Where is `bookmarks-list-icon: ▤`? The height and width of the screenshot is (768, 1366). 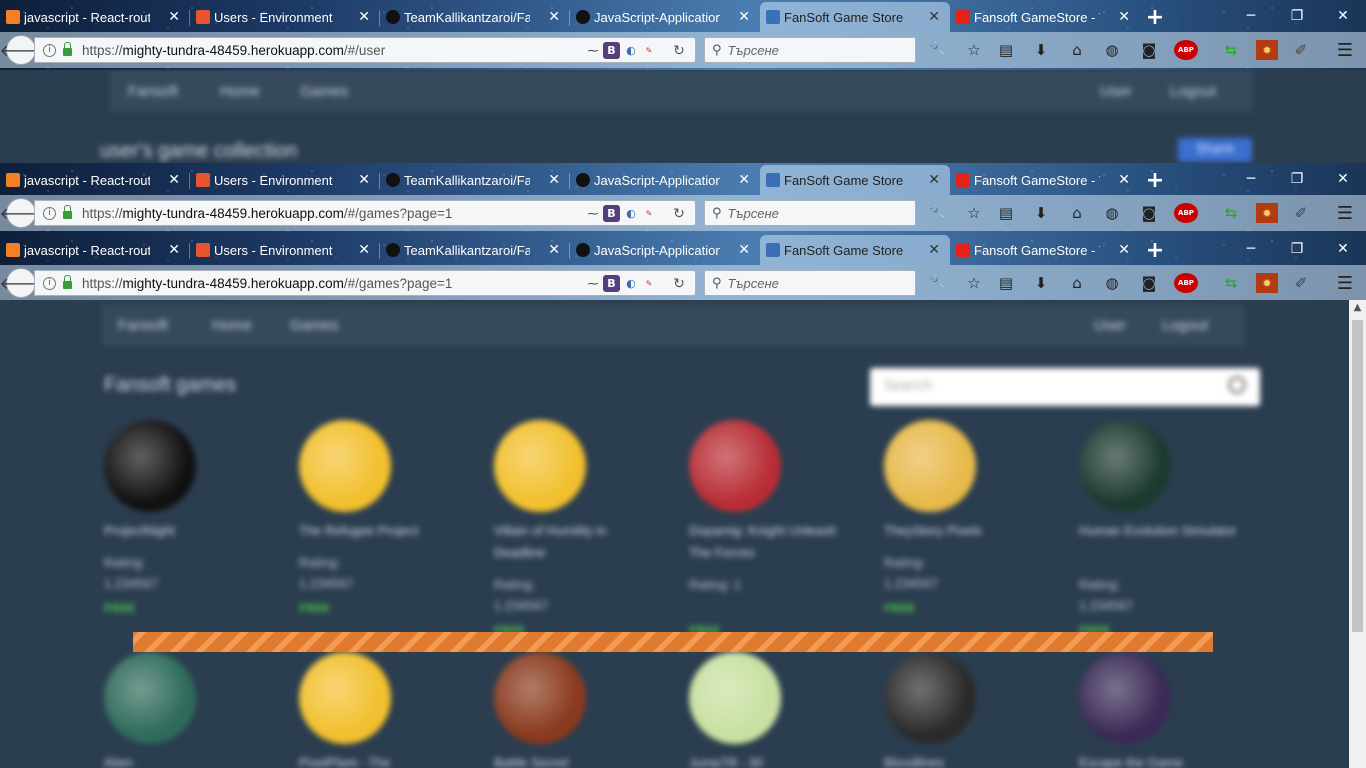
bookmarks-list-icon: ▤ is located at coordinates (1006, 213).